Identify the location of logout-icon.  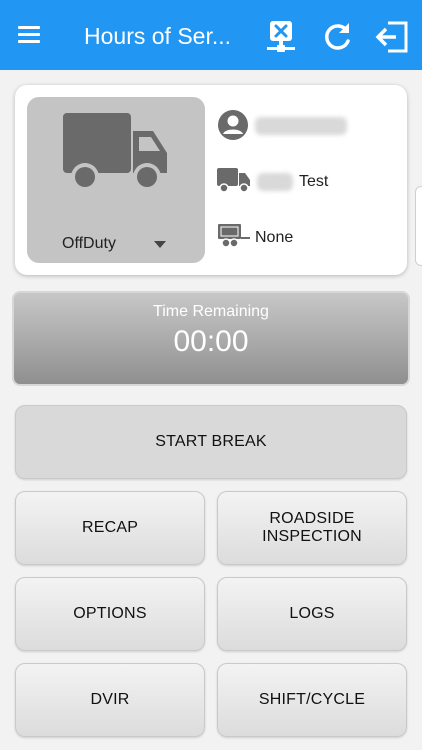
(392, 36).